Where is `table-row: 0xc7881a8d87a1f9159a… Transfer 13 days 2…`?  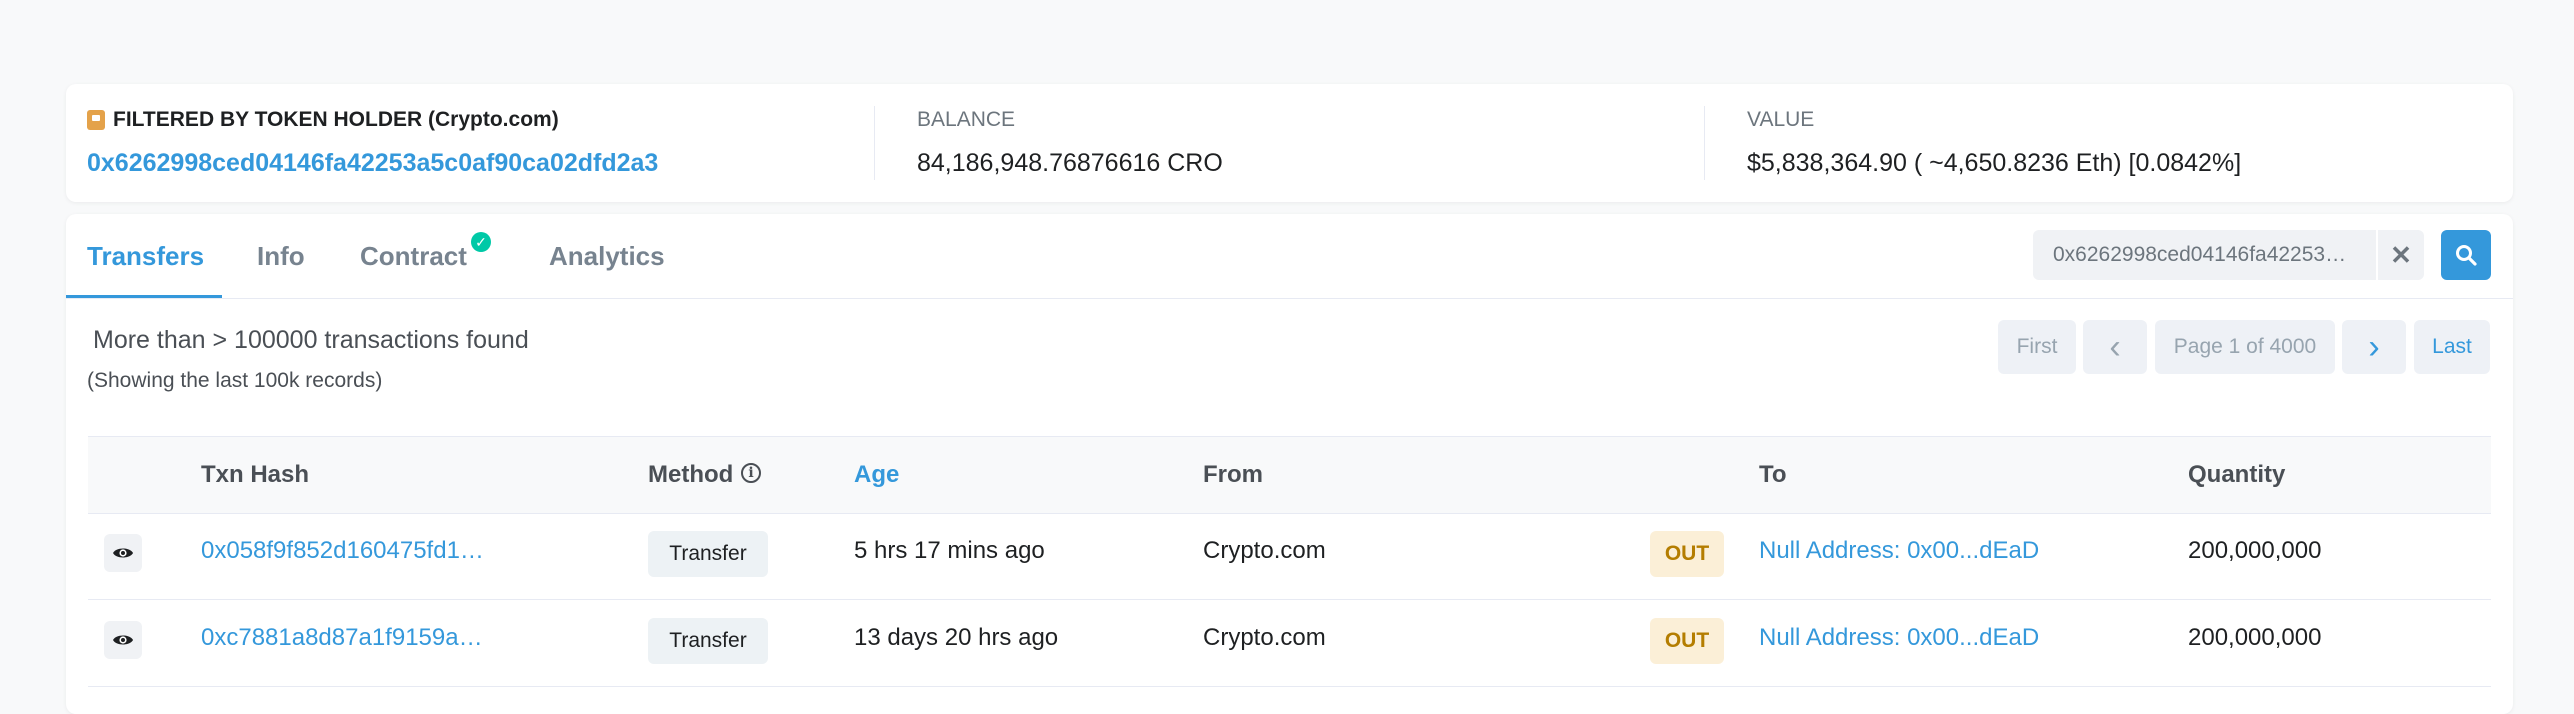 table-row: 0xc7881a8d87a1f9159a… Transfer 13 days 2… is located at coordinates (1289, 643).